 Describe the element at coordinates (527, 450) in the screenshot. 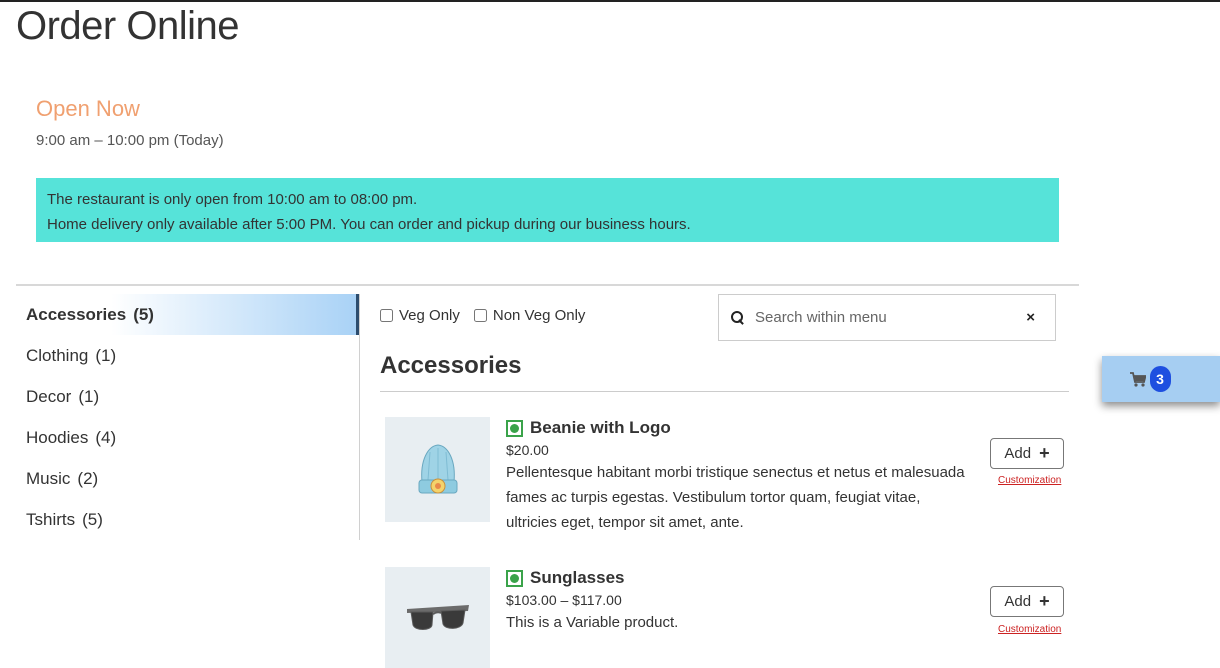

I see `product-price: $20.00` at that location.